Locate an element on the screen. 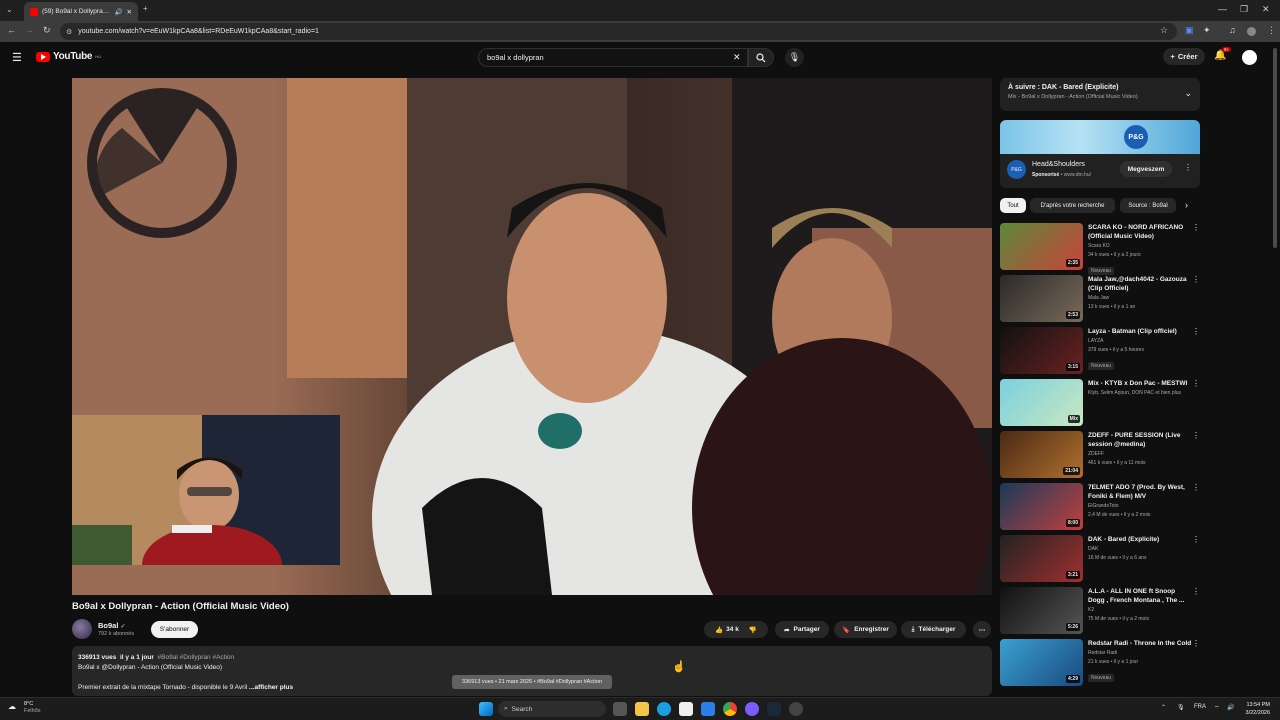 The image size is (1280, 720). chip-source-channel: Source : Bo9al is located at coordinates (1148, 205).